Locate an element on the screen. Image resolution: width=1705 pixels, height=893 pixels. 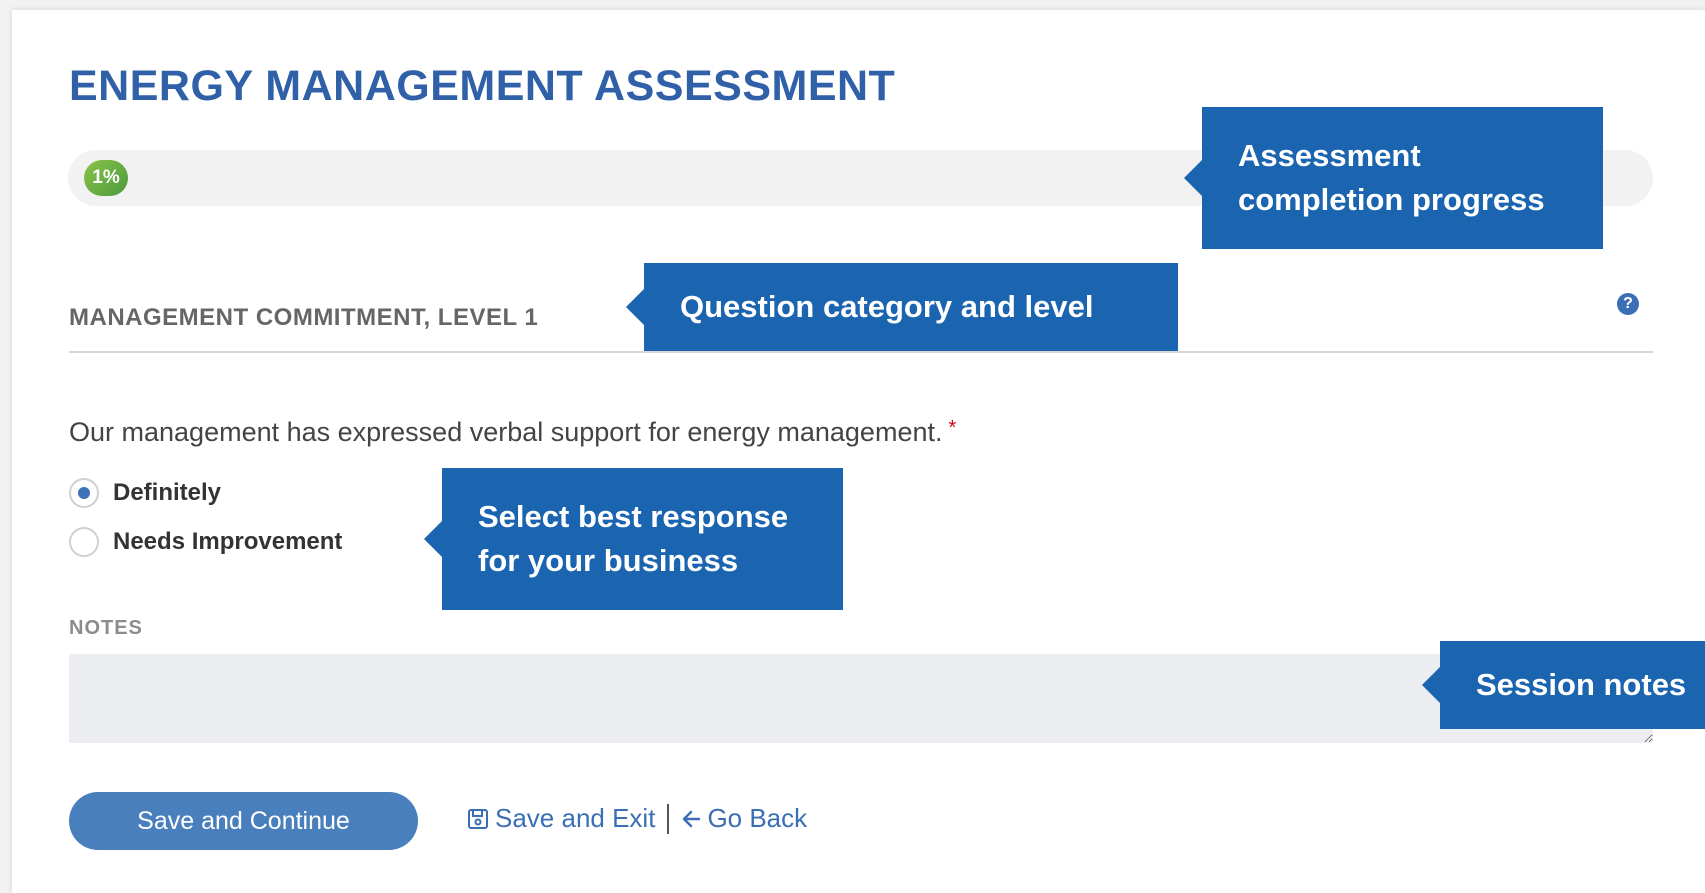
callout-category-text: Question category and level is located at coordinates (887, 306).